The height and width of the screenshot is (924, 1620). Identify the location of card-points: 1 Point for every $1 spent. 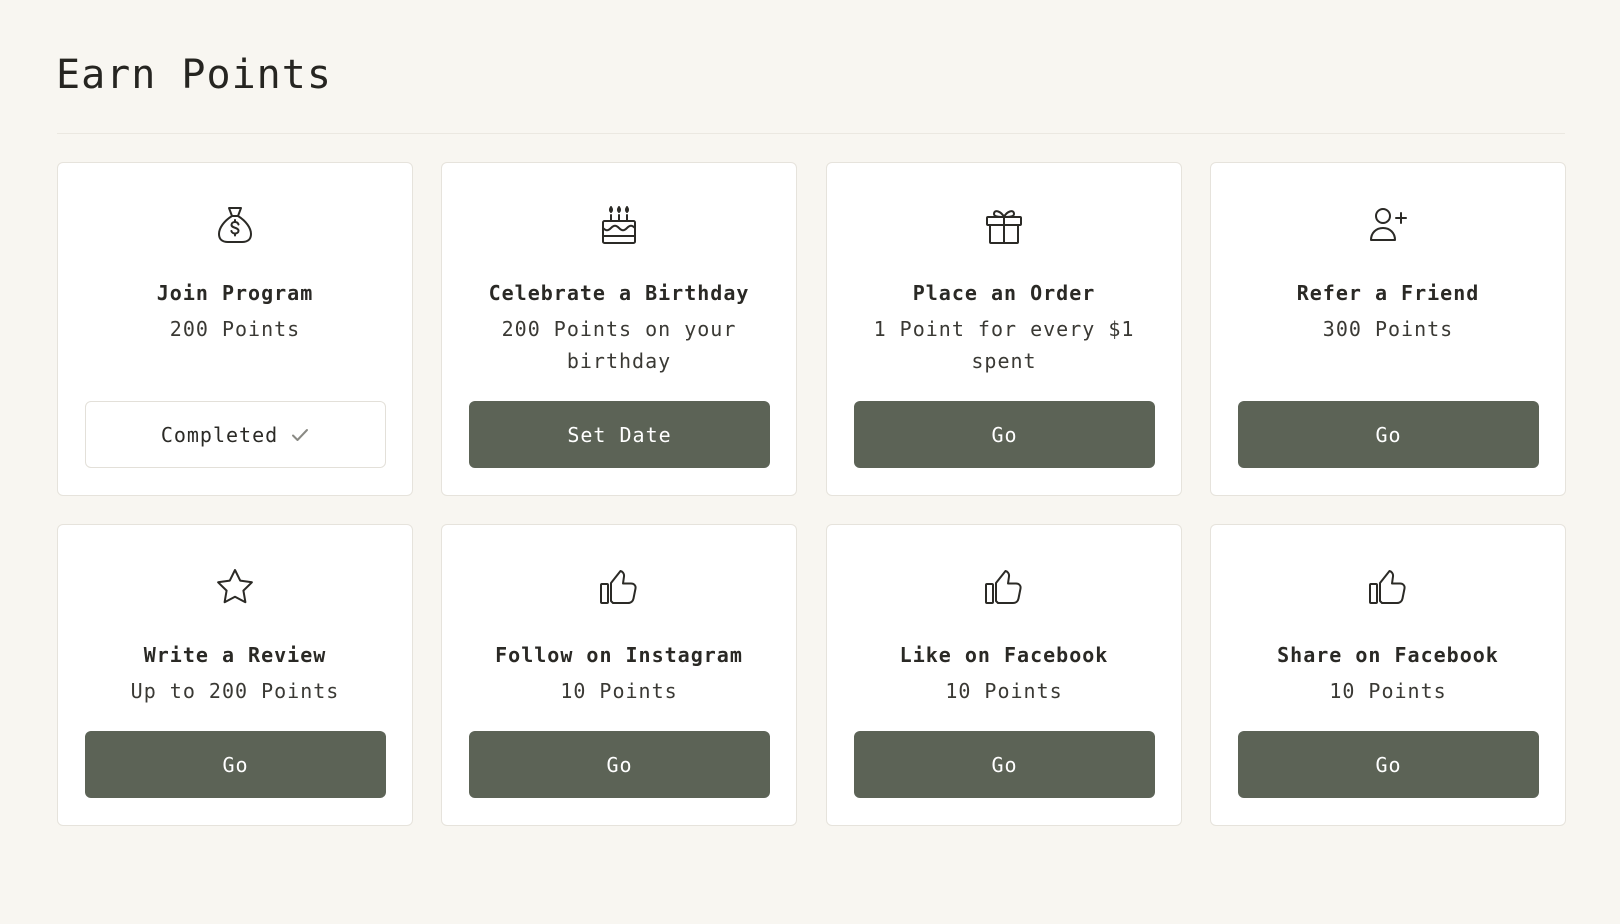
(1004, 345).